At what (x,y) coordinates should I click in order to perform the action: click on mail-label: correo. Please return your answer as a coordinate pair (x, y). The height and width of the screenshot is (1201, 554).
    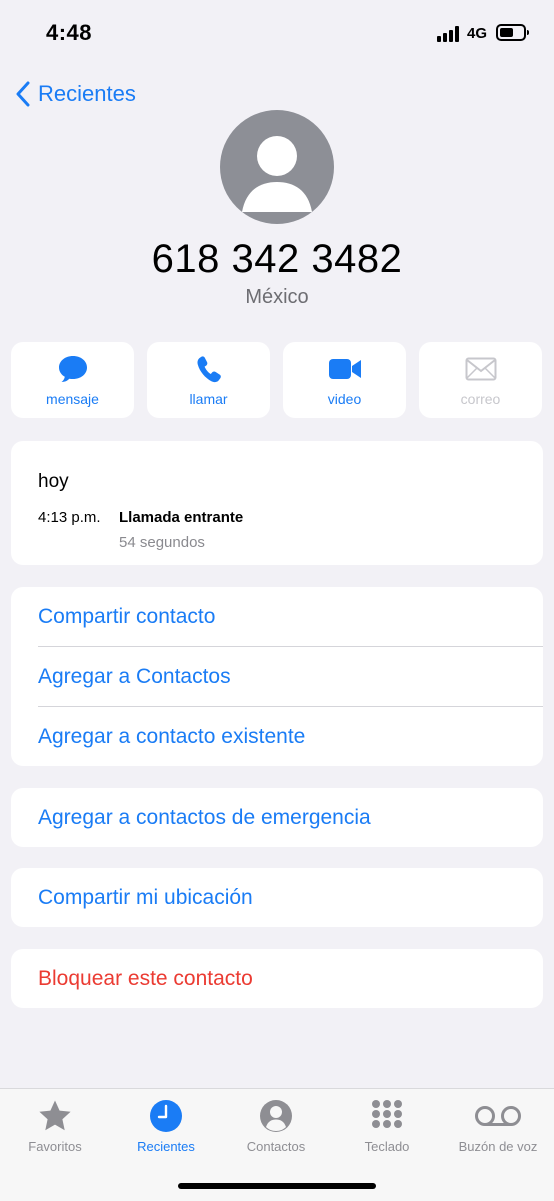
    Looking at the image, I should click on (480, 399).